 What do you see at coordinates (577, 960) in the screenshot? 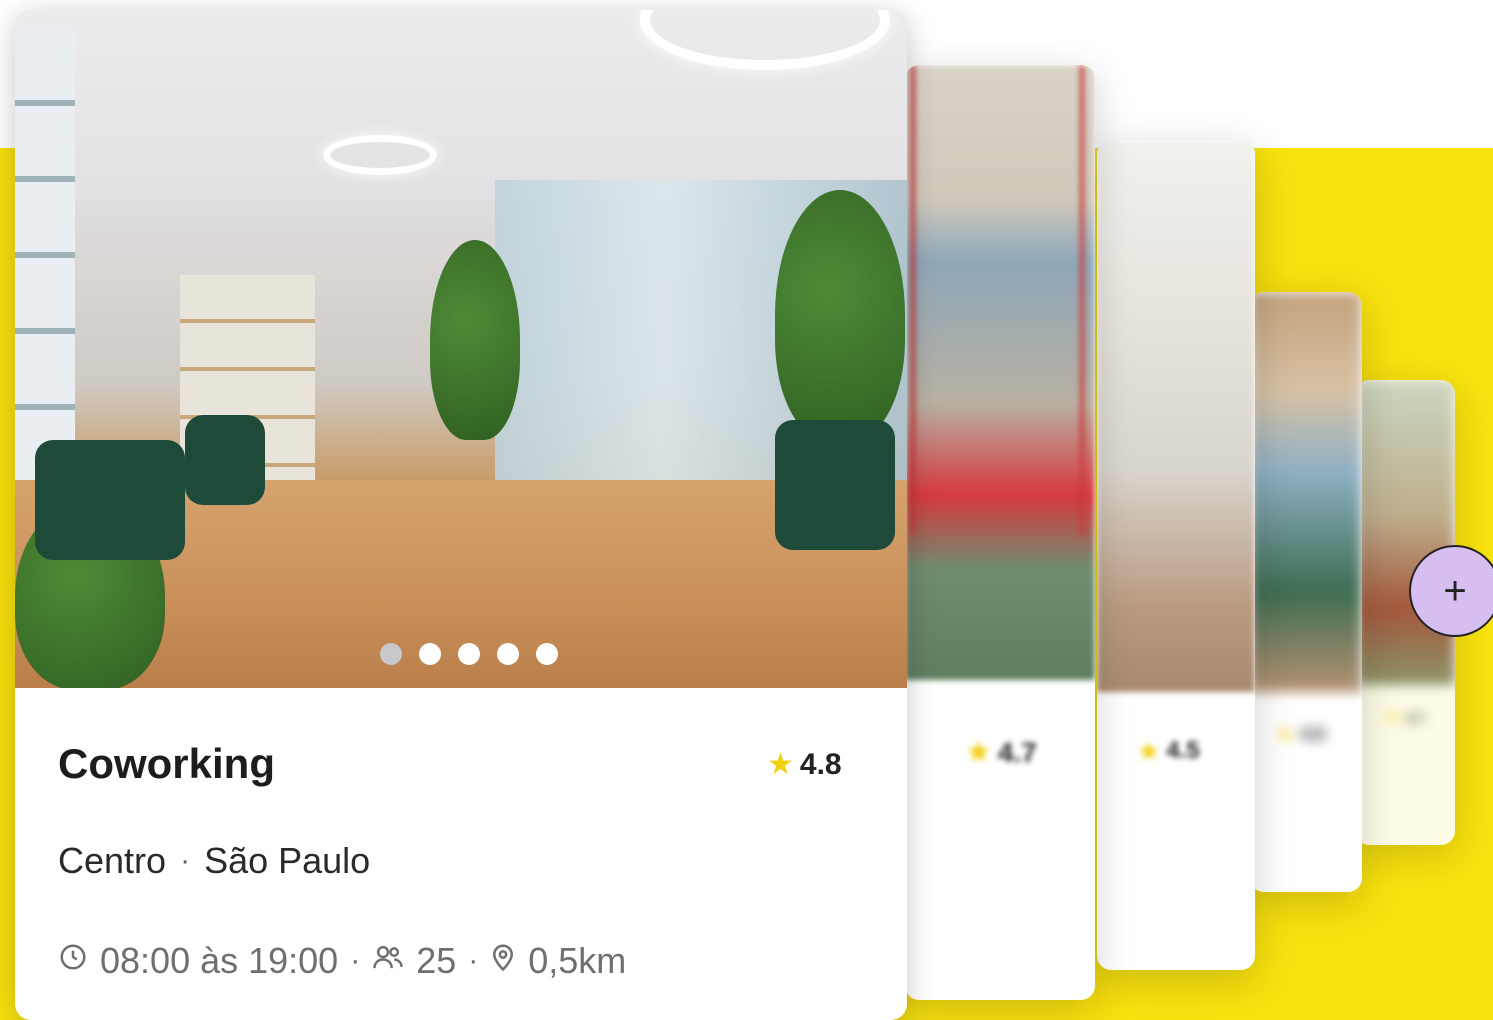
I see `distance: 0,5km` at bounding box center [577, 960].